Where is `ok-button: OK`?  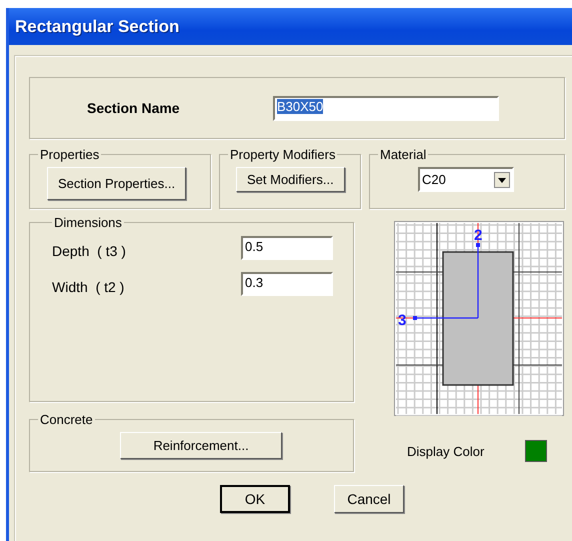
ok-button: OK is located at coordinates (255, 499).